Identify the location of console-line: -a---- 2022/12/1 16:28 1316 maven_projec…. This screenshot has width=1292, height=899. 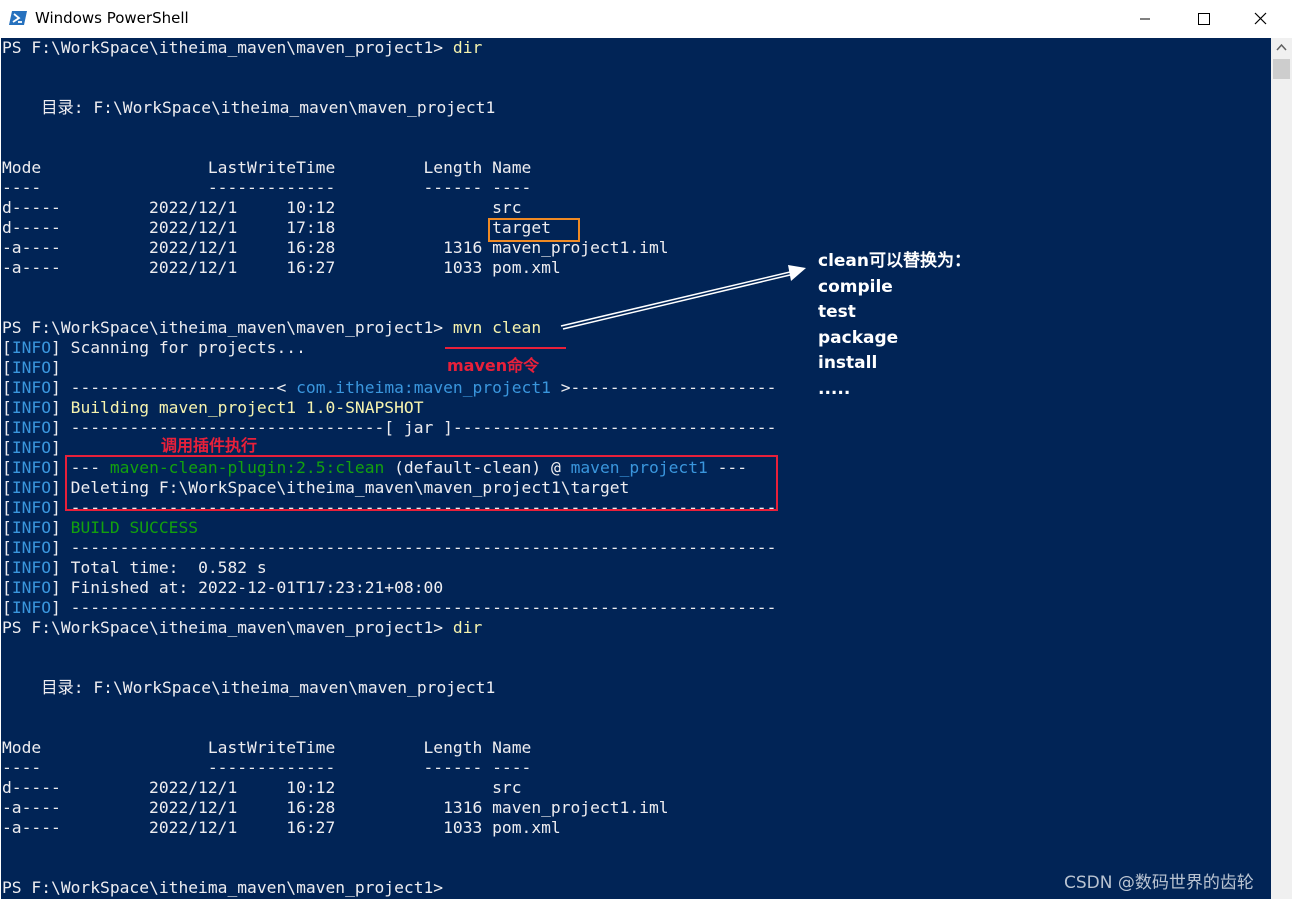
(335, 808).